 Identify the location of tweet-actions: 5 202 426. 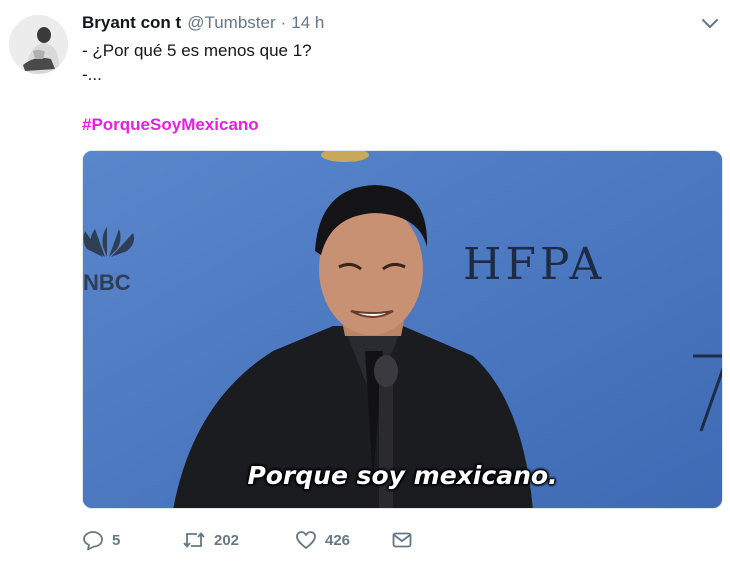
(247, 540).